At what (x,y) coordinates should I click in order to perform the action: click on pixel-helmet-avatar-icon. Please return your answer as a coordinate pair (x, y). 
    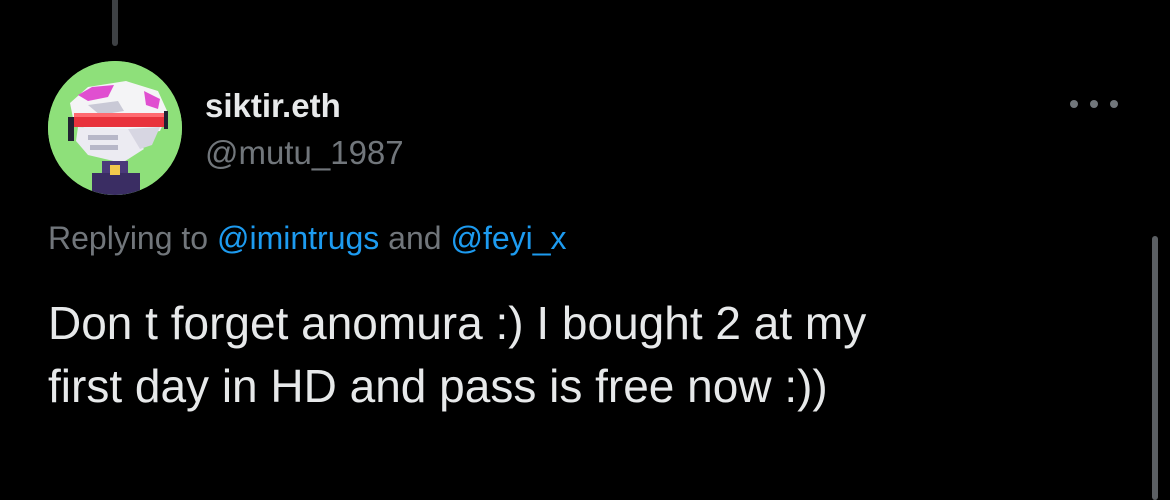
    Looking at the image, I should click on (115, 128).